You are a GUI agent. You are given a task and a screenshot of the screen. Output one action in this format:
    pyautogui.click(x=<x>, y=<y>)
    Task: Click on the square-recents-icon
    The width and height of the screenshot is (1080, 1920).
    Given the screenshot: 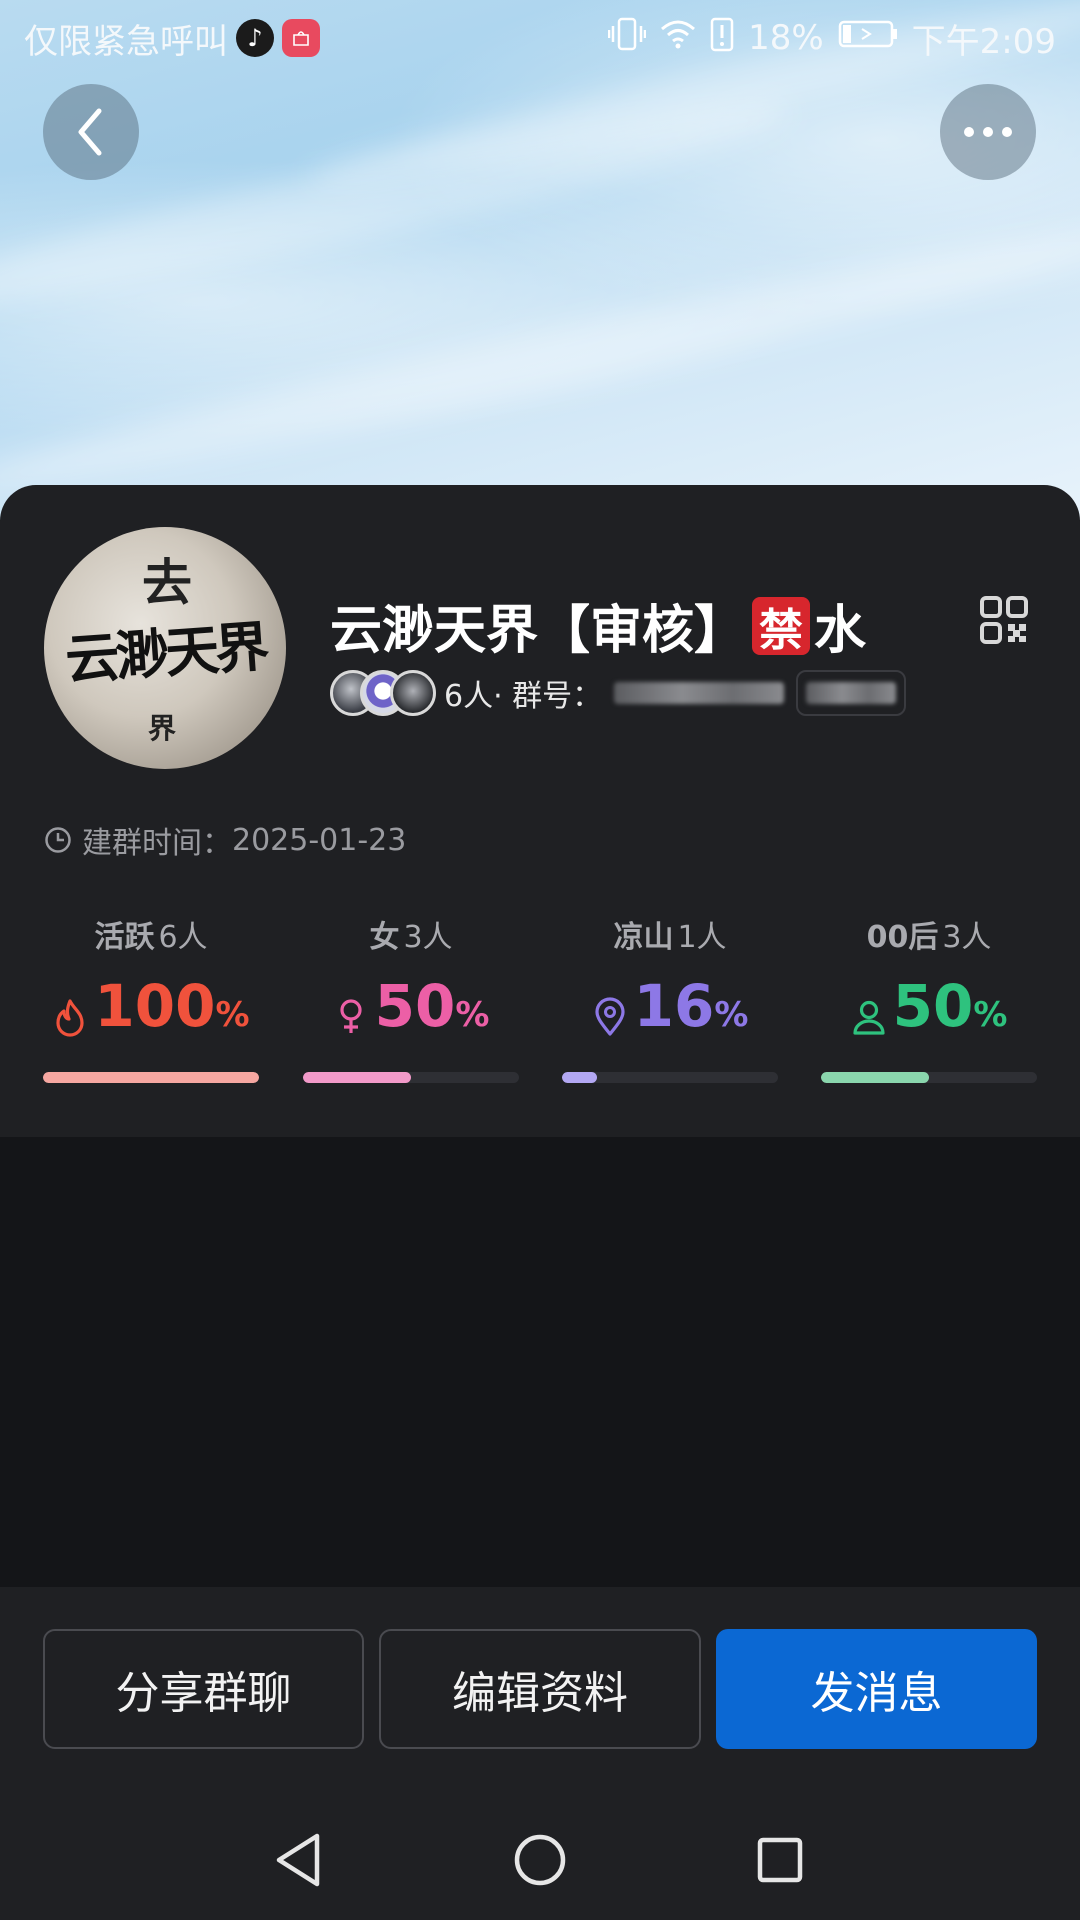 What is the action you would take?
    pyautogui.click(x=780, y=1860)
    